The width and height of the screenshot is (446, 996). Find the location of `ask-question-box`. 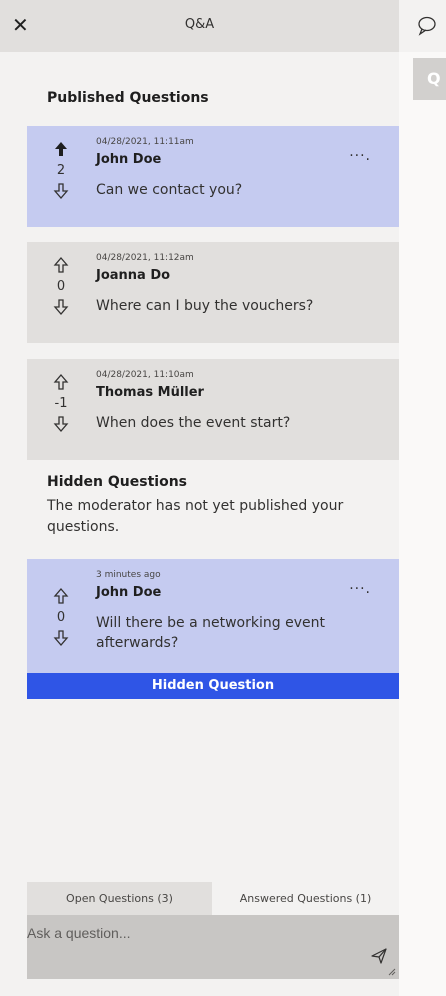

ask-question-box is located at coordinates (213, 947).